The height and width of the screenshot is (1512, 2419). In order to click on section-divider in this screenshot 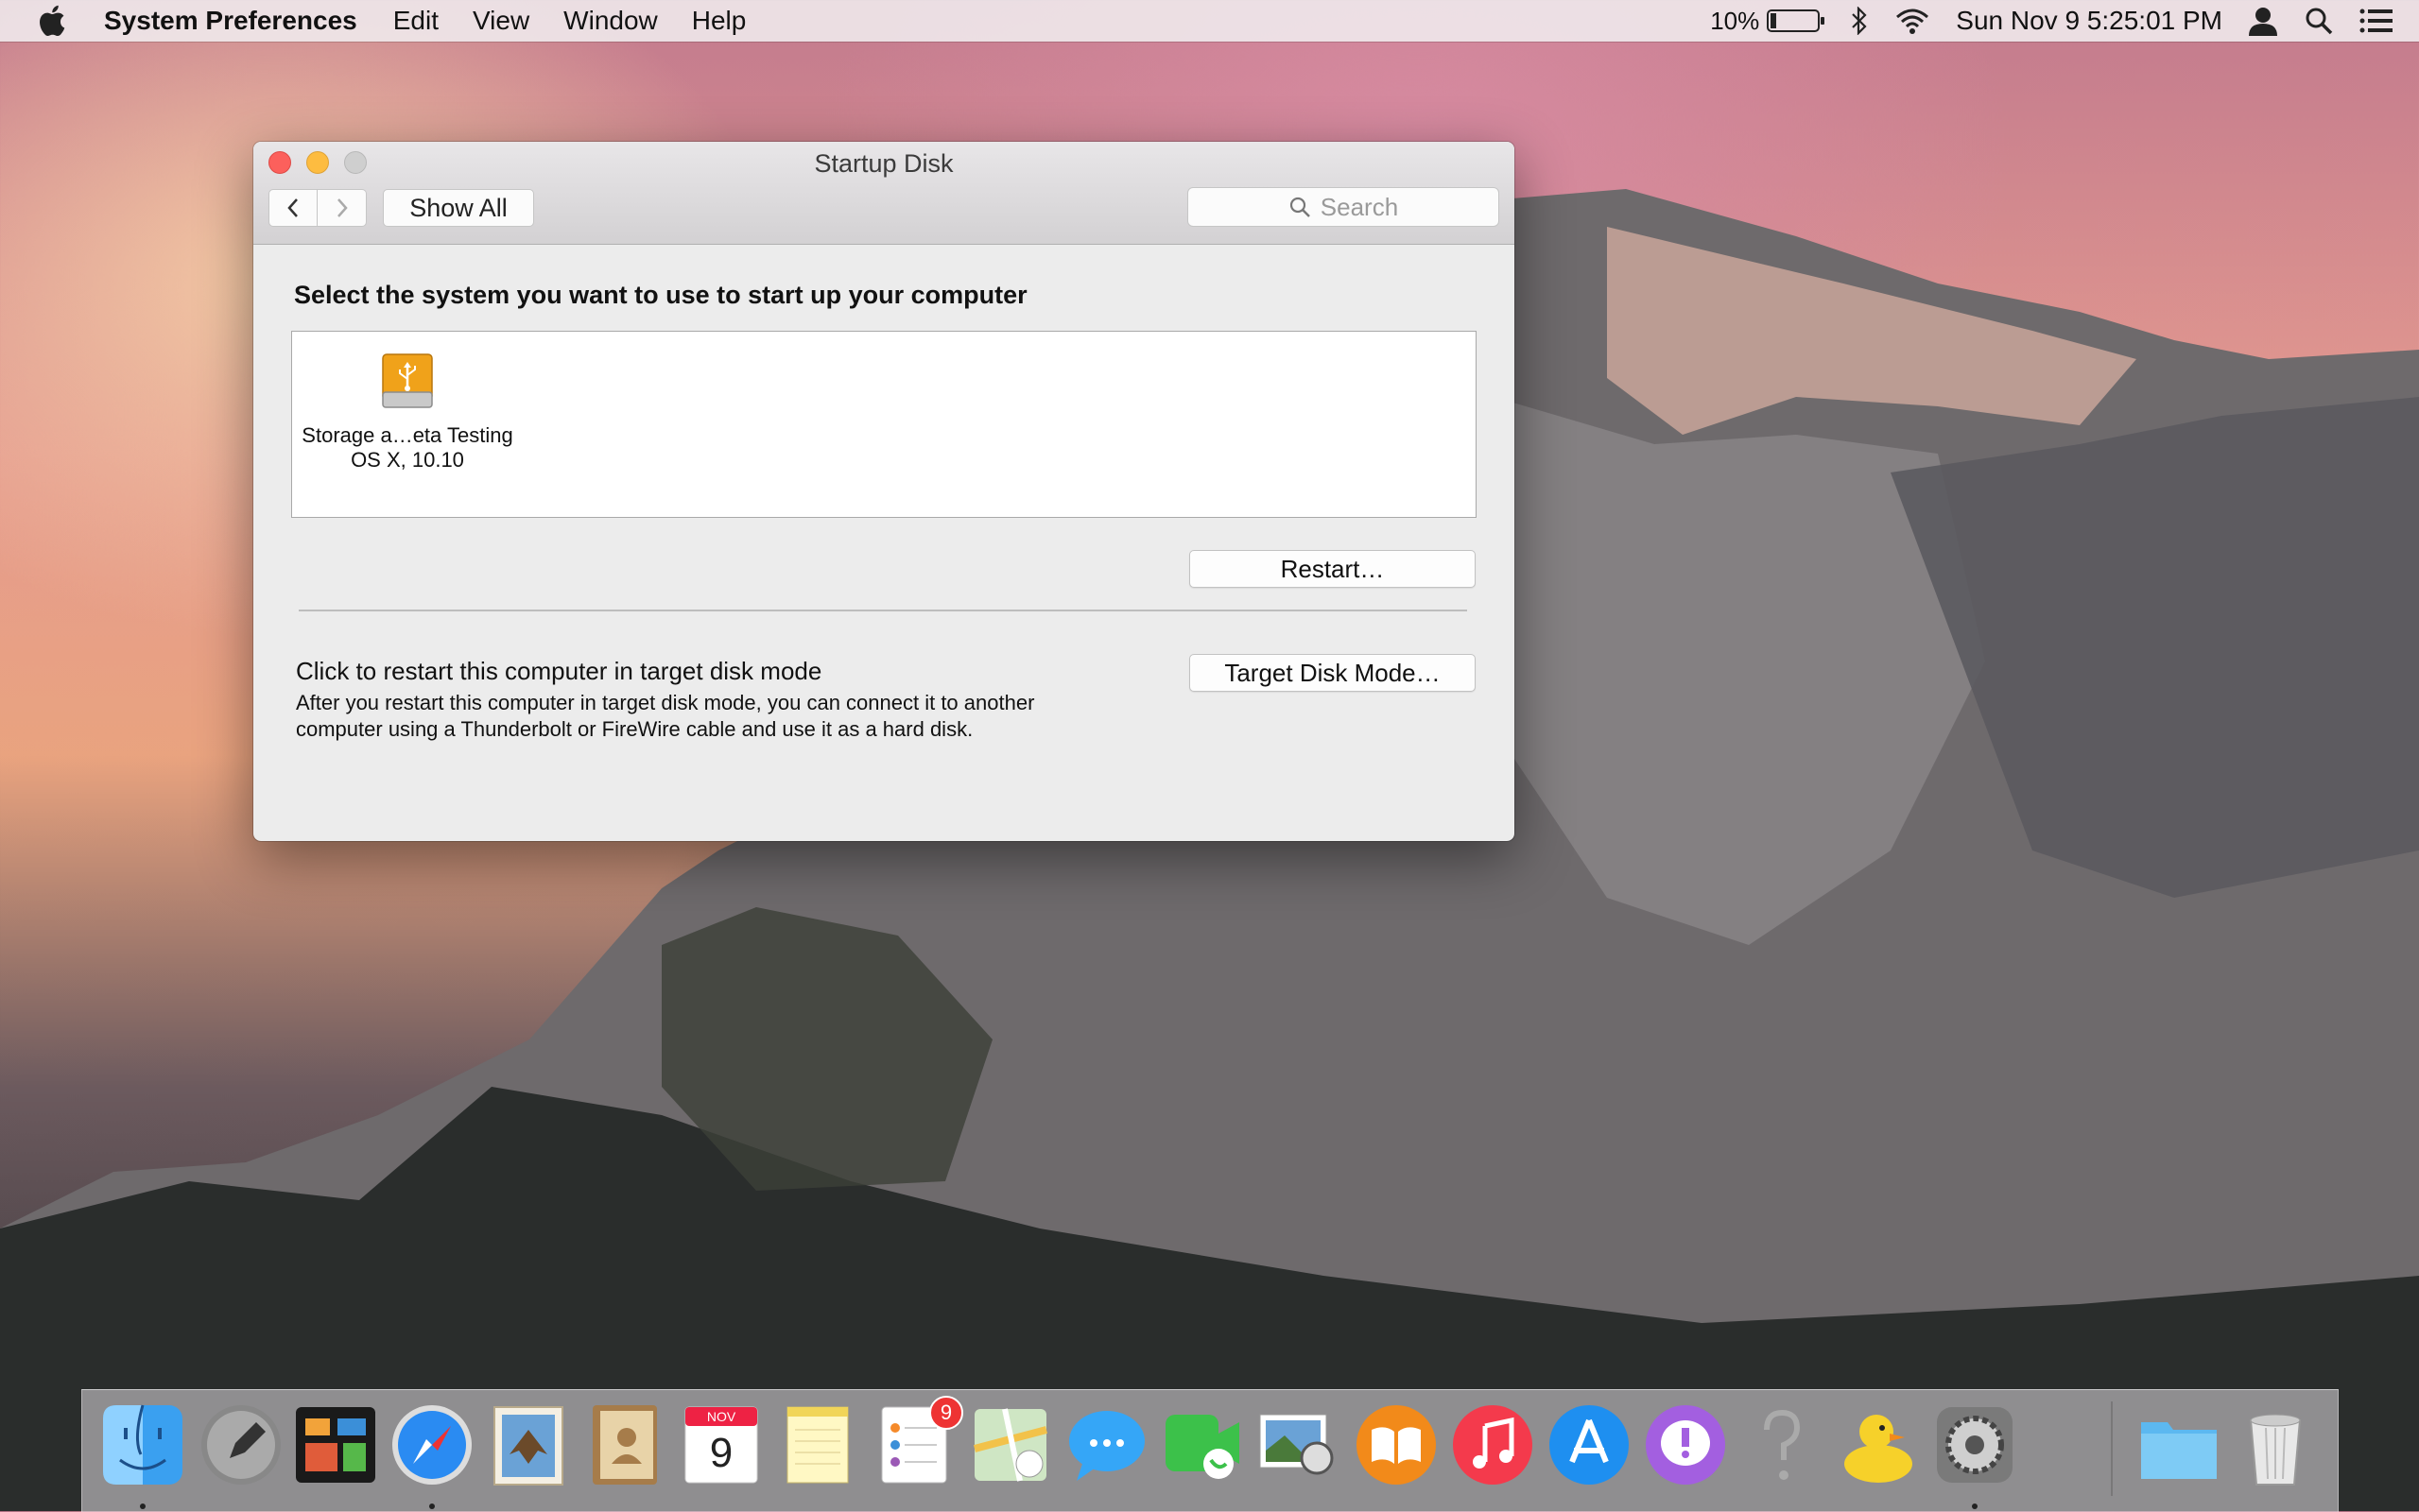, I will do `click(883, 610)`.